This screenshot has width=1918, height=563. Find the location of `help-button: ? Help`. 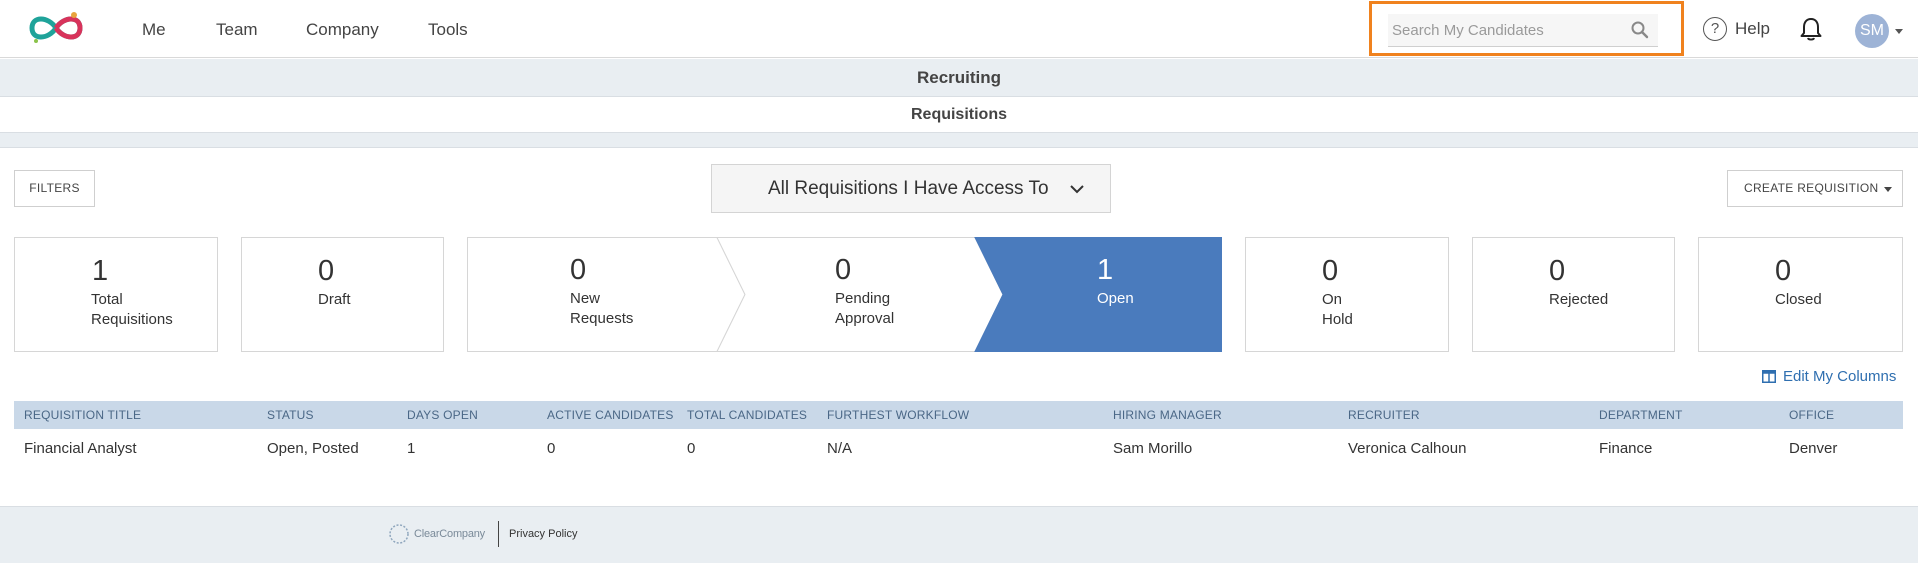

help-button: ? Help is located at coordinates (1736, 29).